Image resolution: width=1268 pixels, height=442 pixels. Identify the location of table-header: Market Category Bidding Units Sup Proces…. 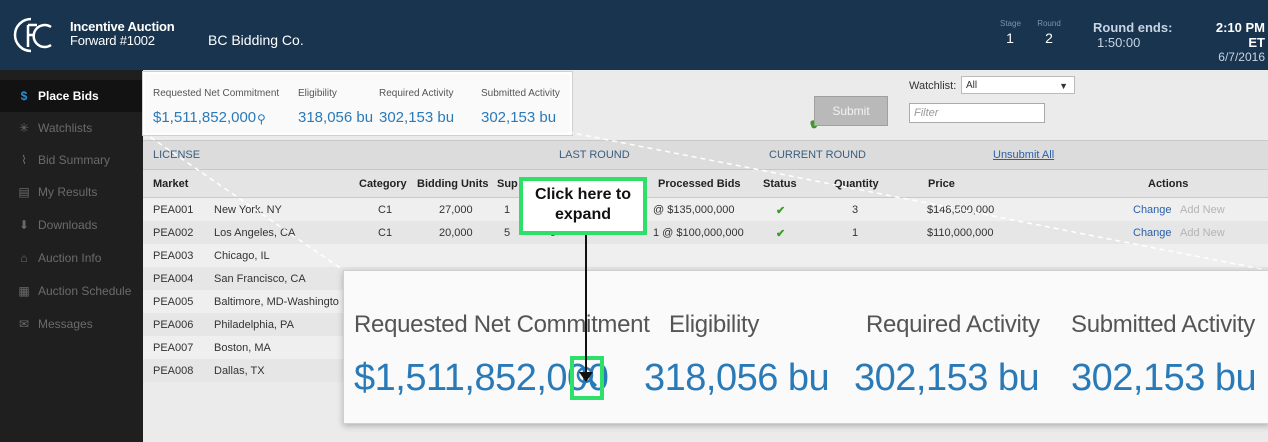
(705, 184).